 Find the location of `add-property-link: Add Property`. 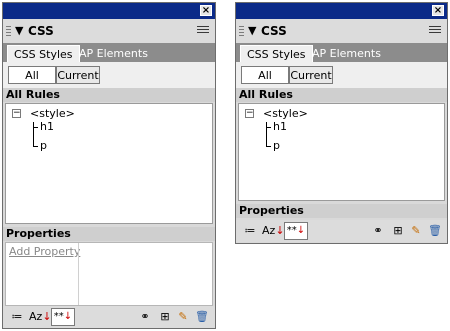

add-property-link: Add Property is located at coordinates (44, 251).